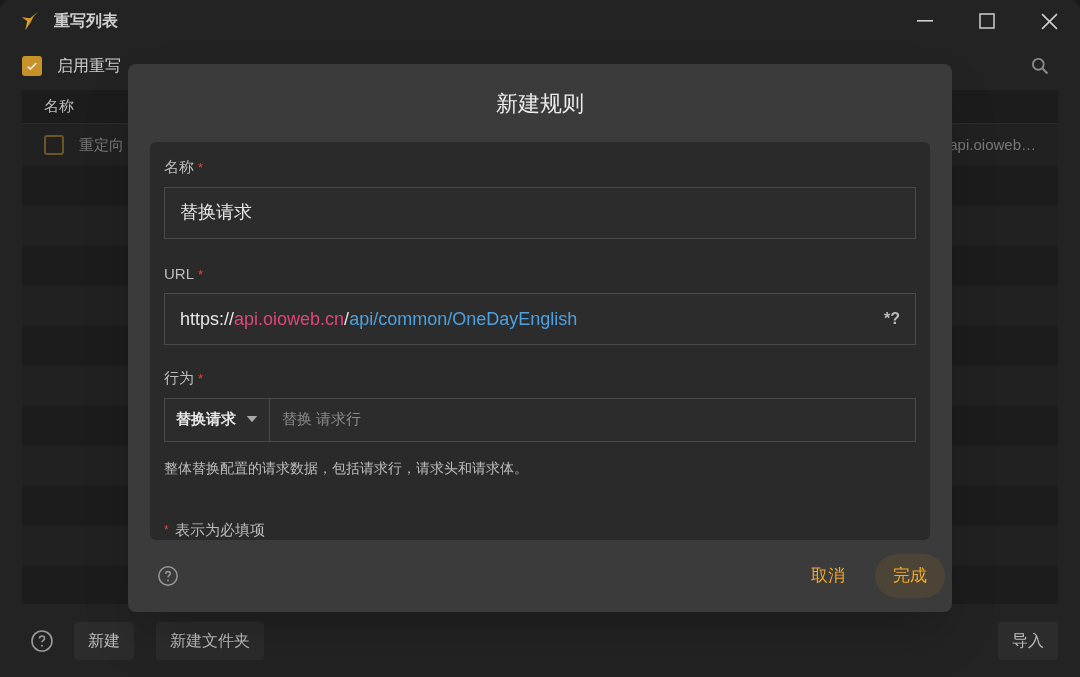 The width and height of the screenshot is (1080, 677). What do you see at coordinates (219, 529) in the screenshot?
I see `required-note: 表示为必填项` at bounding box center [219, 529].